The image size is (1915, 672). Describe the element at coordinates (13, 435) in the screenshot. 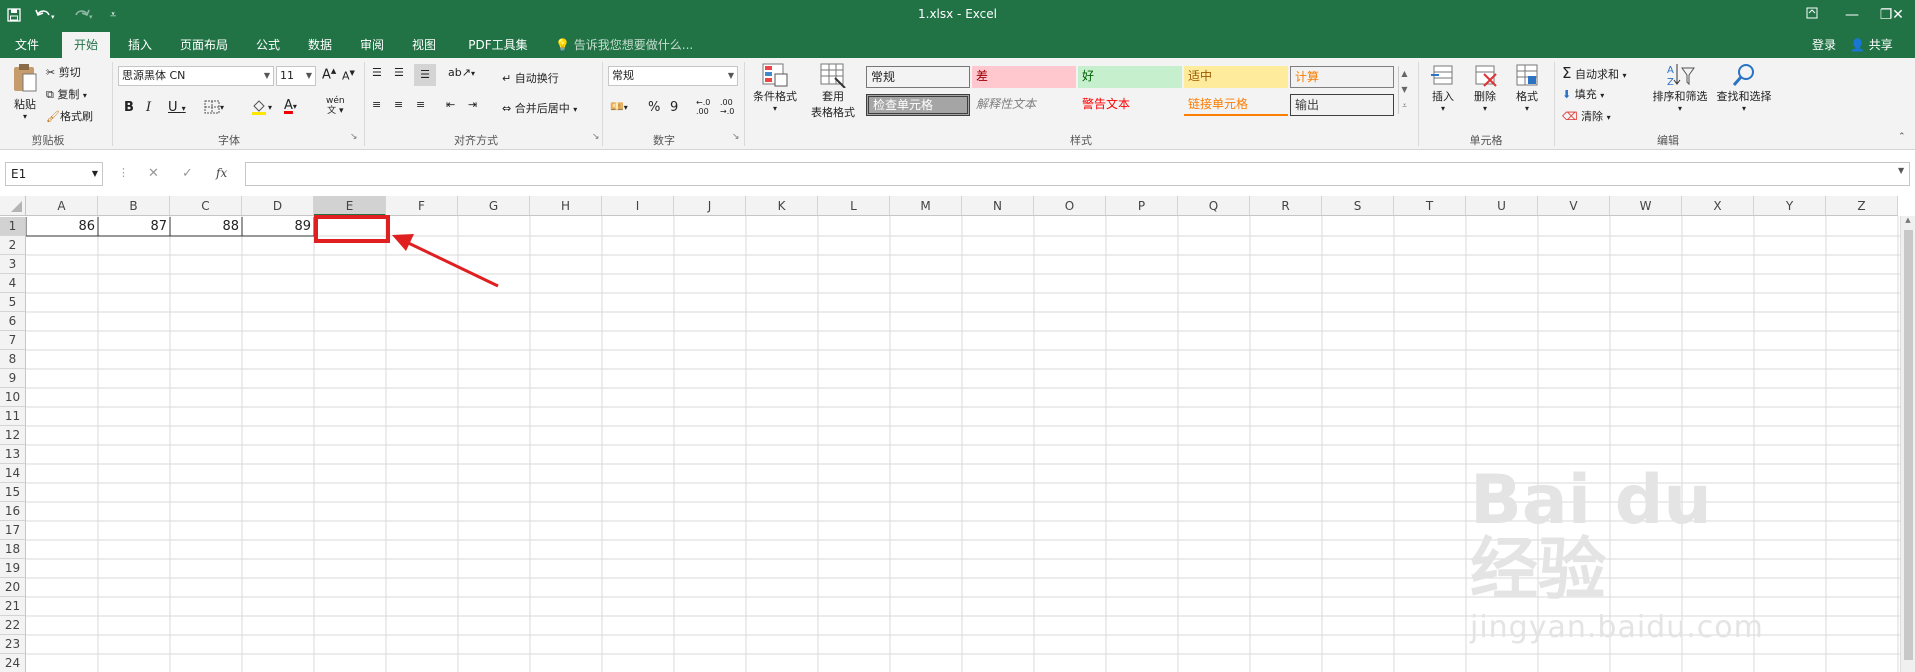

I see `row-header-12: 12` at that location.